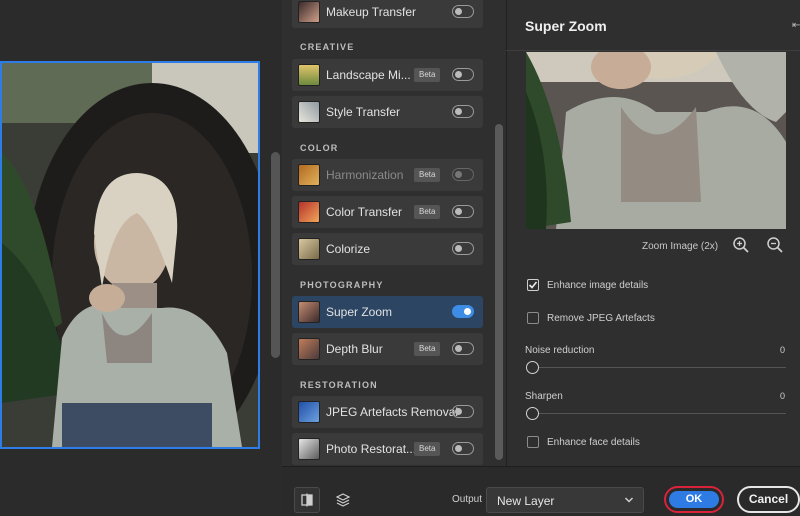 Image resolution: width=800 pixels, height=516 pixels. What do you see at coordinates (467, 499) in the screenshot?
I see `output-label: Output` at bounding box center [467, 499].